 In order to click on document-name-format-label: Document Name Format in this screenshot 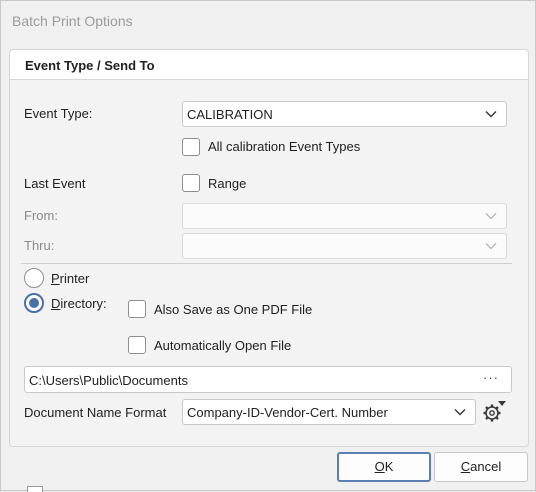, I will do `click(95, 412)`.